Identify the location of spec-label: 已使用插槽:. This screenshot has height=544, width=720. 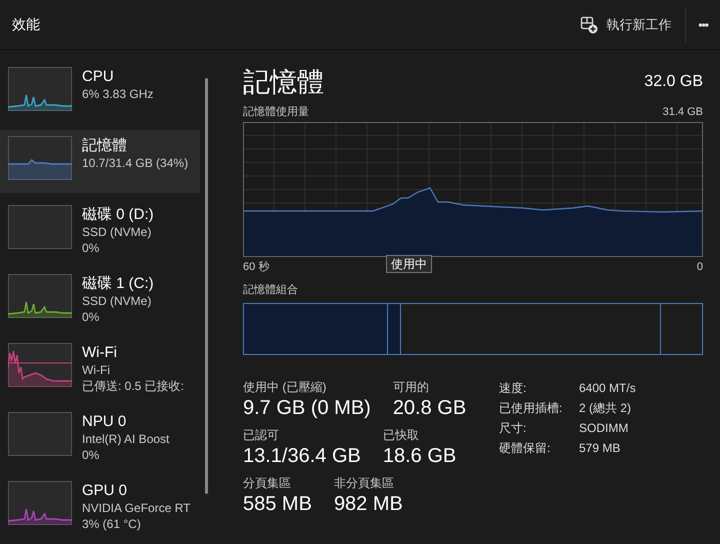
(531, 408).